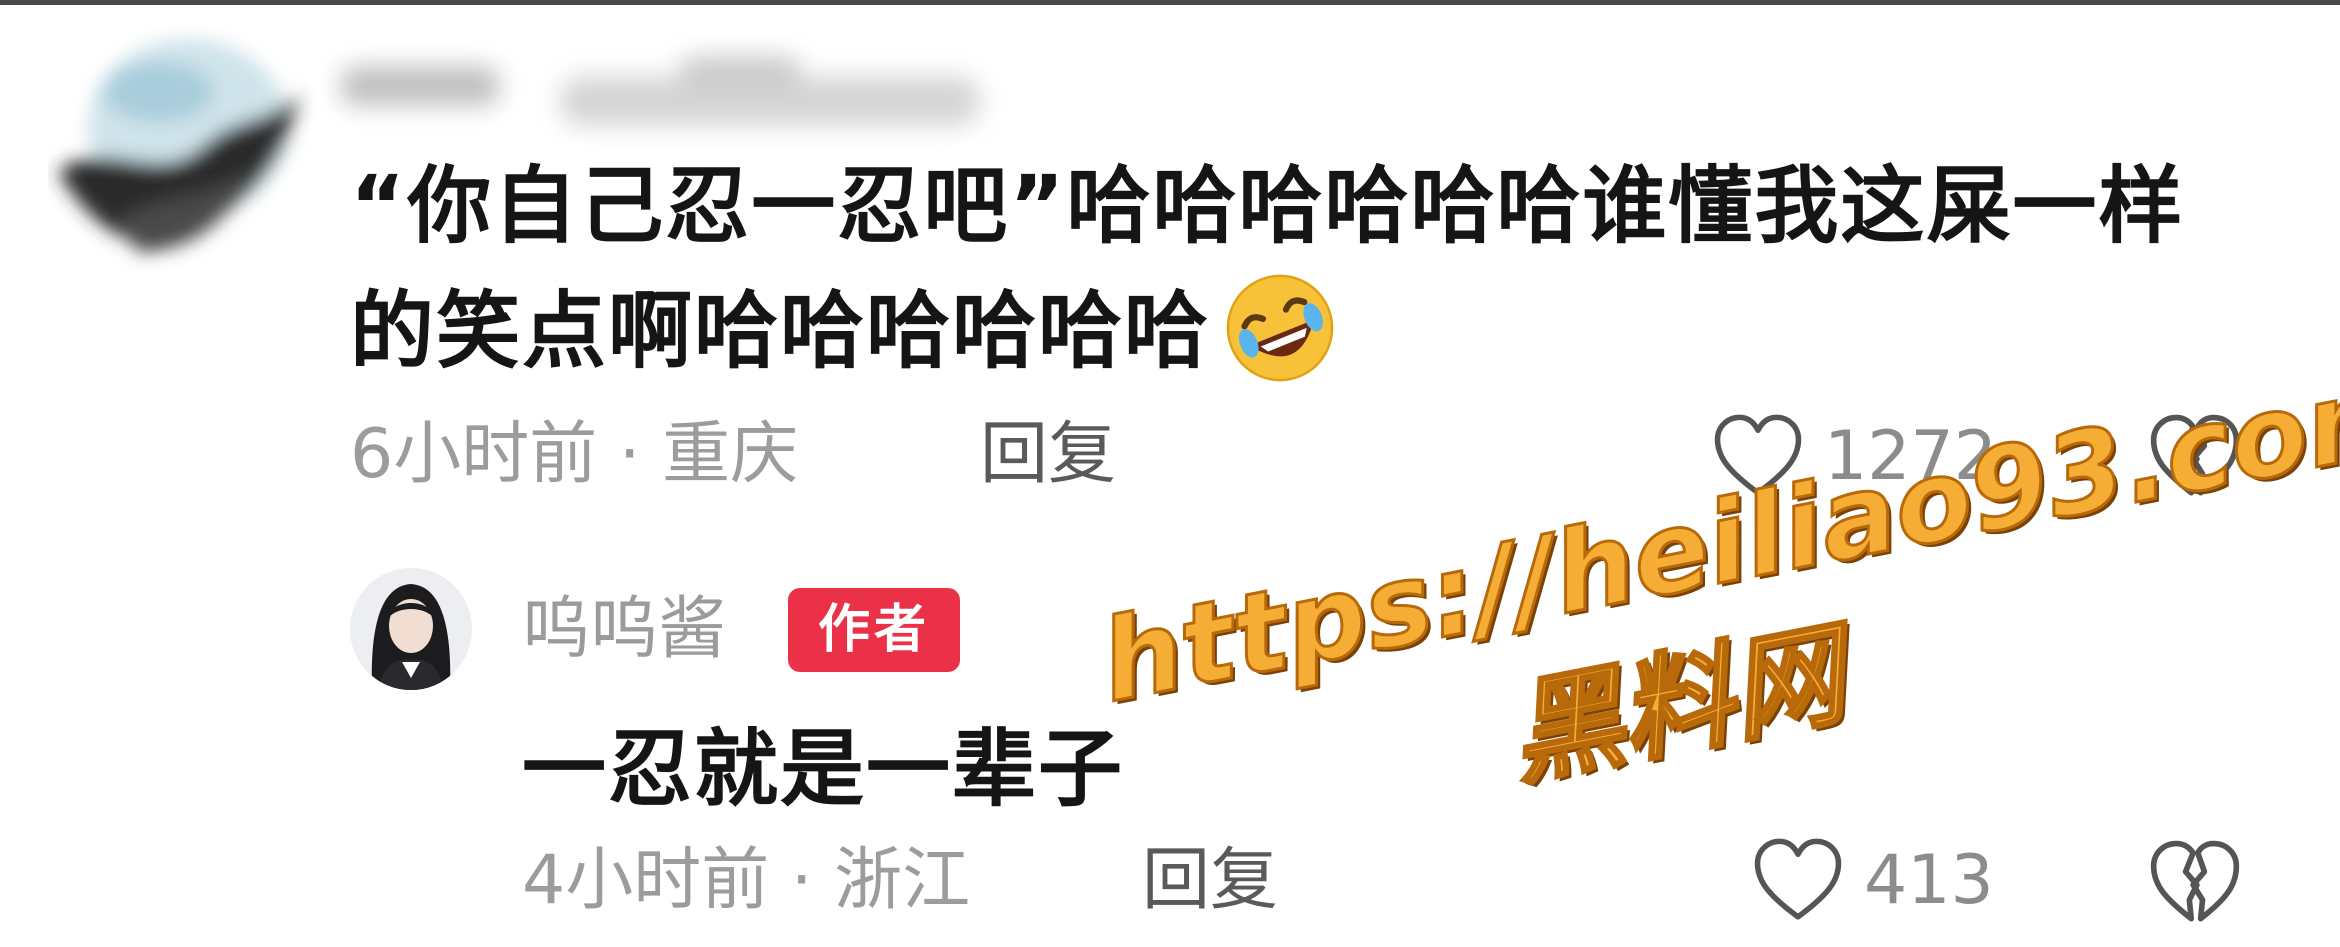 The width and height of the screenshot is (2340, 947). Describe the element at coordinates (1280, 328) in the screenshot. I see `laughing-emoji-icon` at that location.